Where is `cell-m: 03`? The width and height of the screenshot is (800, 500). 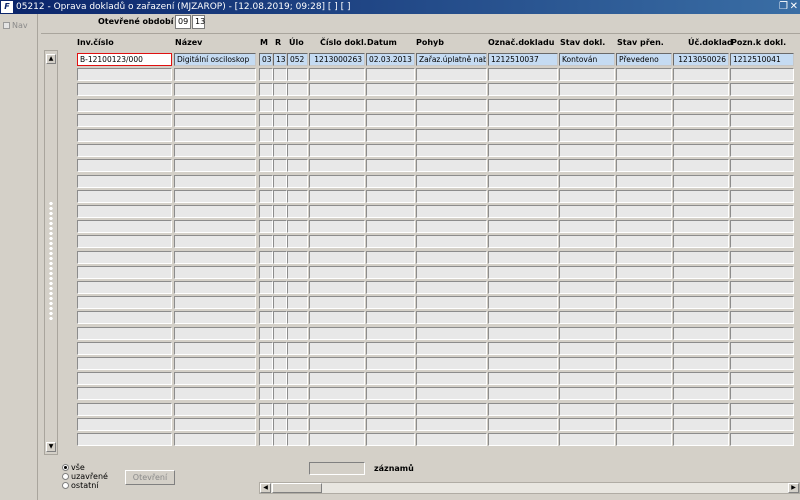 cell-m: 03 is located at coordinates (266, 59).